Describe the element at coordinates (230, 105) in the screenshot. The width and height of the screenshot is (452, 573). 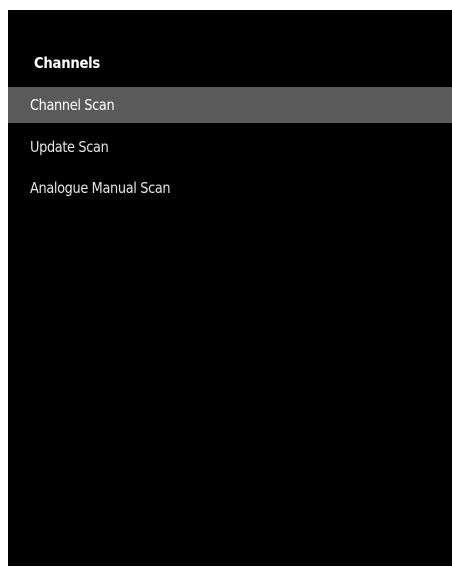
I see `menu-item-channel-scan: Channel Scan` at that location.